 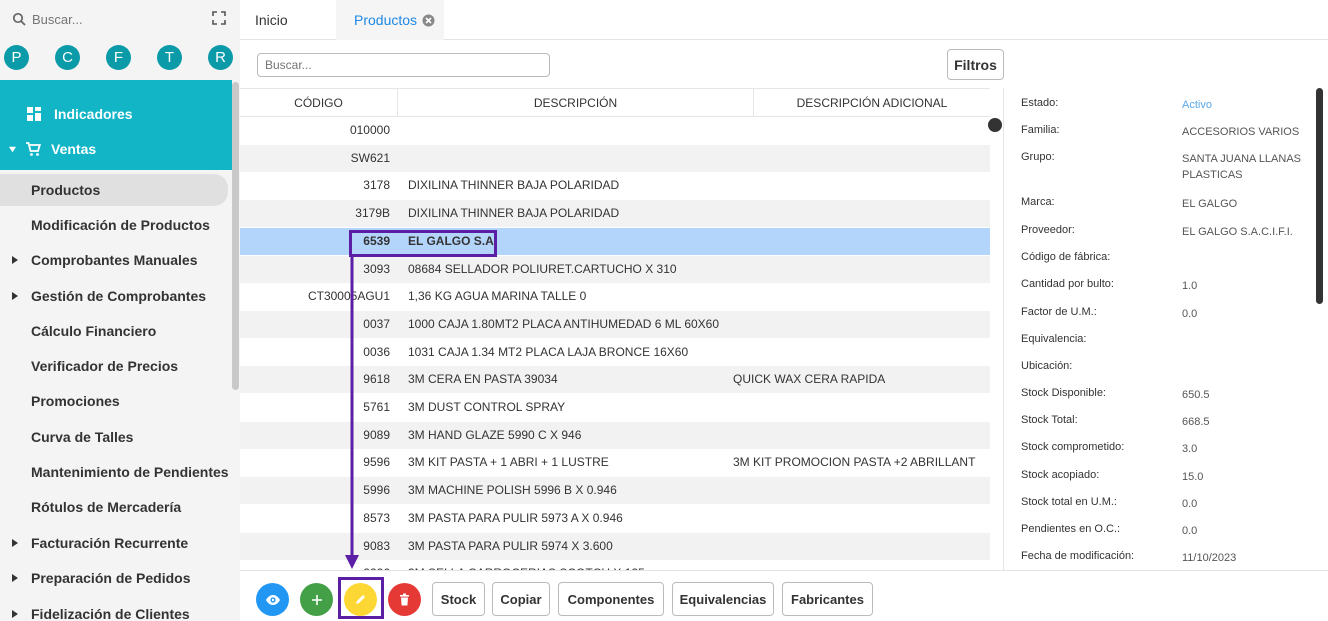 I want to click on detail-value: EL GALGO S.A.C.I.F.I., so click(x=1237, y=232).